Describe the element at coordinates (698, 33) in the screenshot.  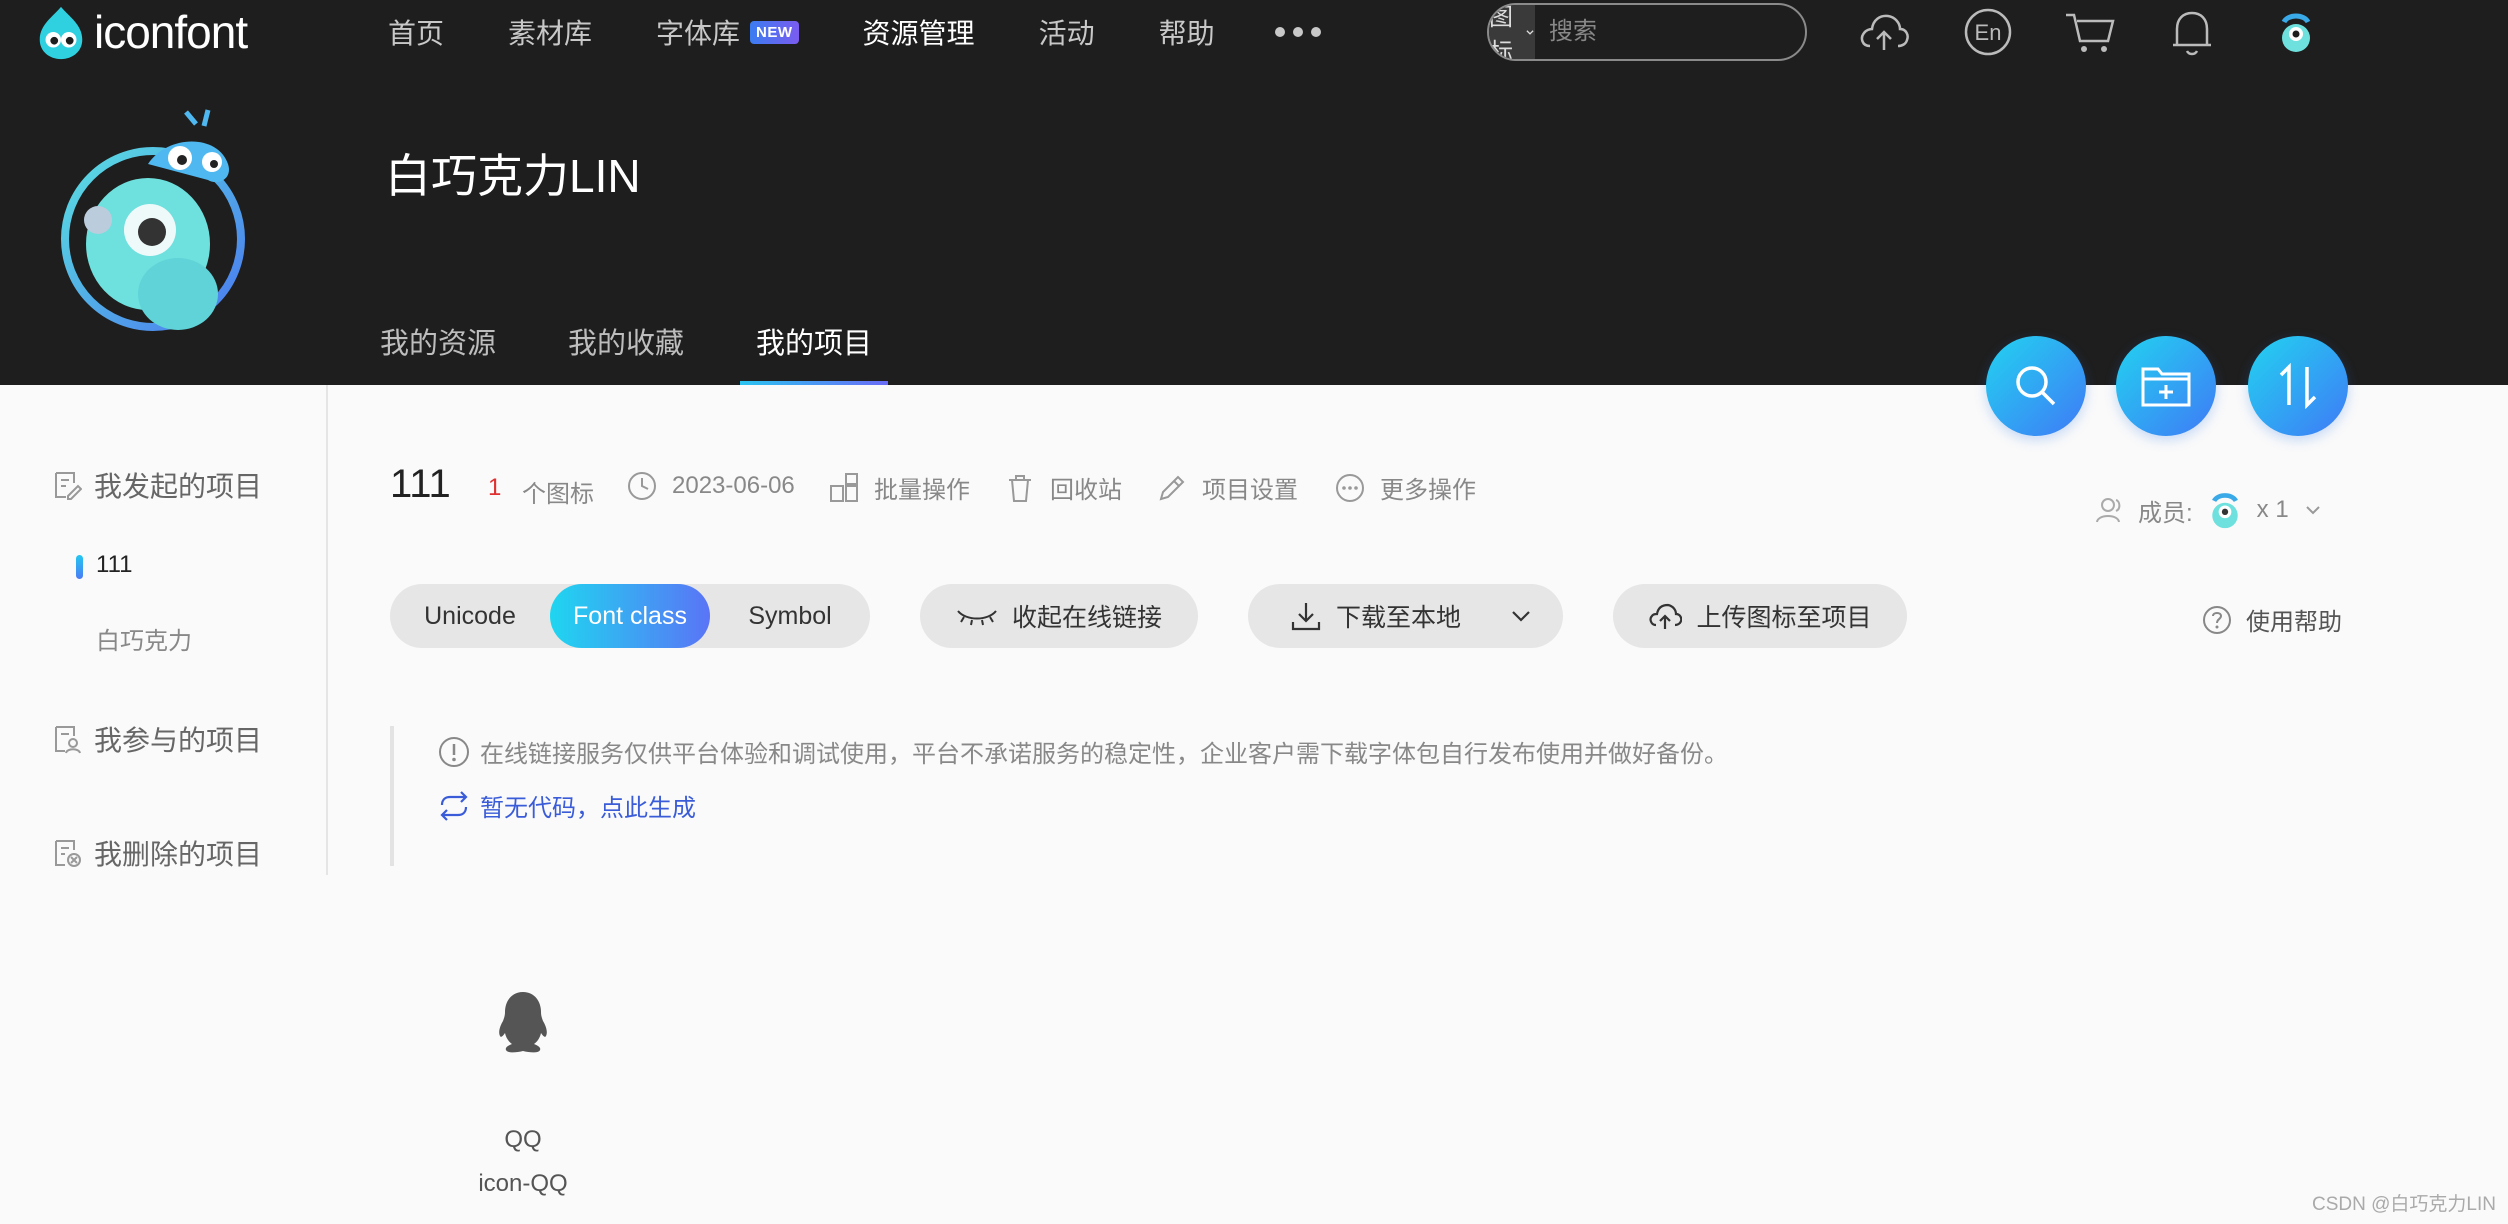
I see `nav-label: 字体库` at that location.